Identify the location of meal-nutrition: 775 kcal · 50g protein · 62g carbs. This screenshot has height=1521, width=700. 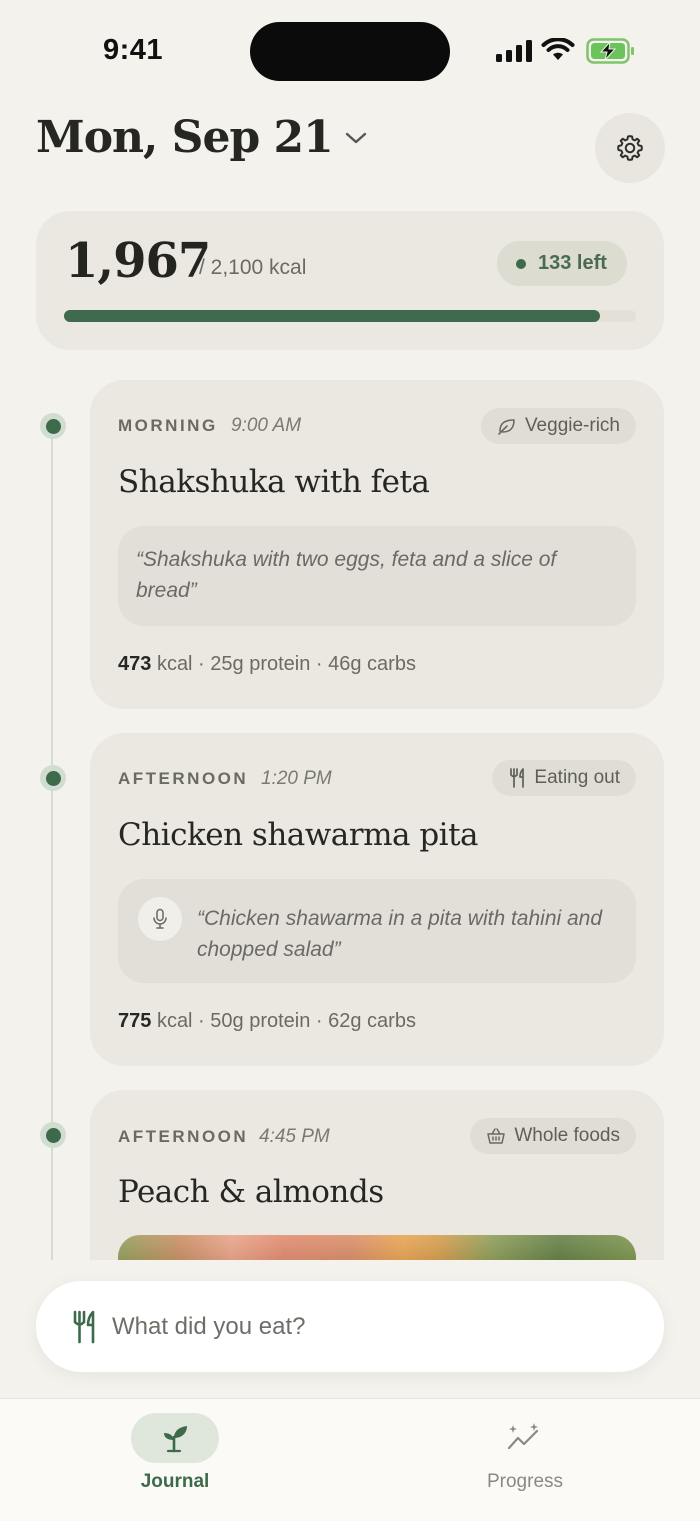
(267, 1021).